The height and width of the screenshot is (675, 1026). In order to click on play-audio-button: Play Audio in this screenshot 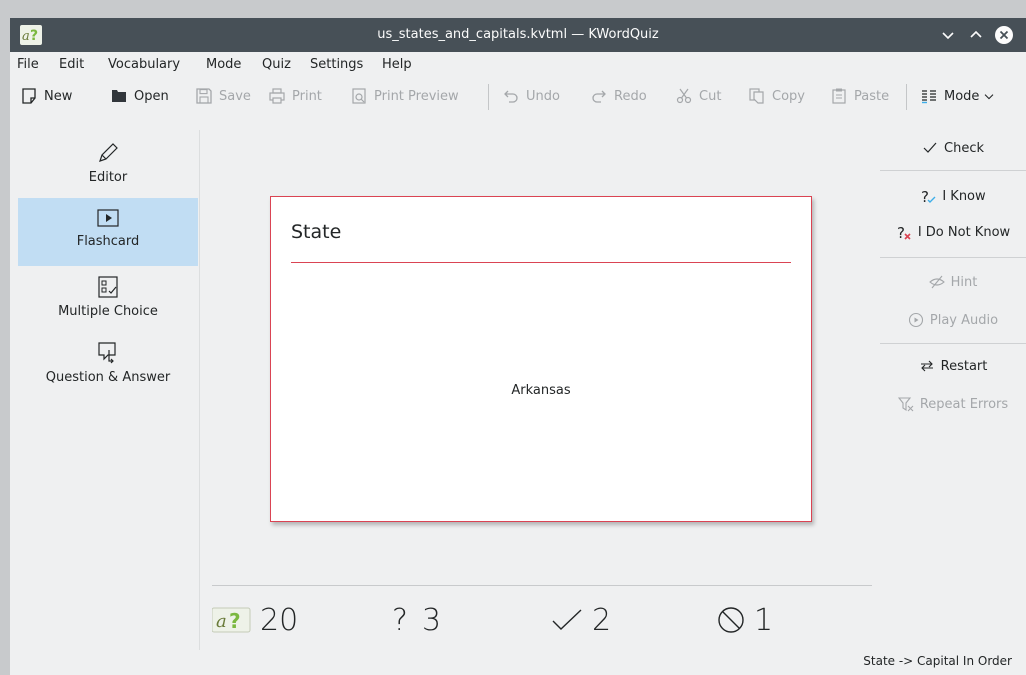, I will do `click(953, 320)`.